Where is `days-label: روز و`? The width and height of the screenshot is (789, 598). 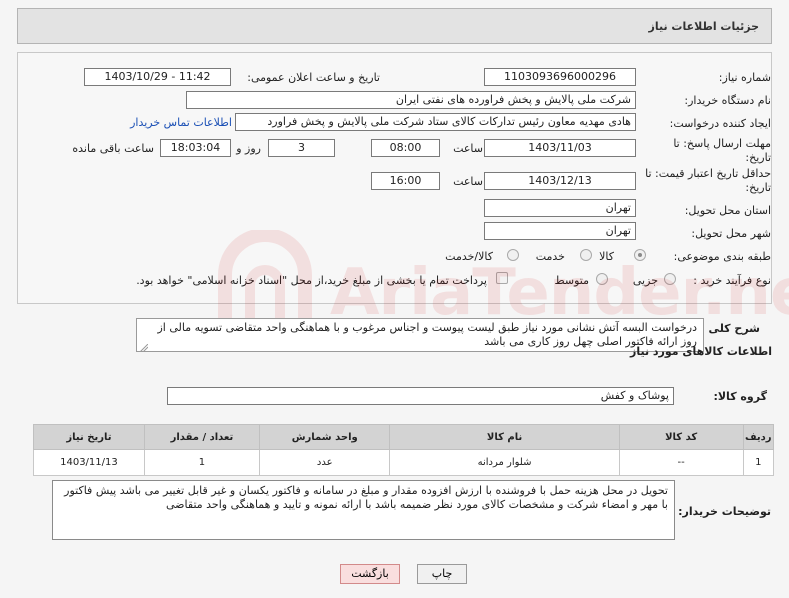
days-label: روز و is located at coordinates (248, 148).